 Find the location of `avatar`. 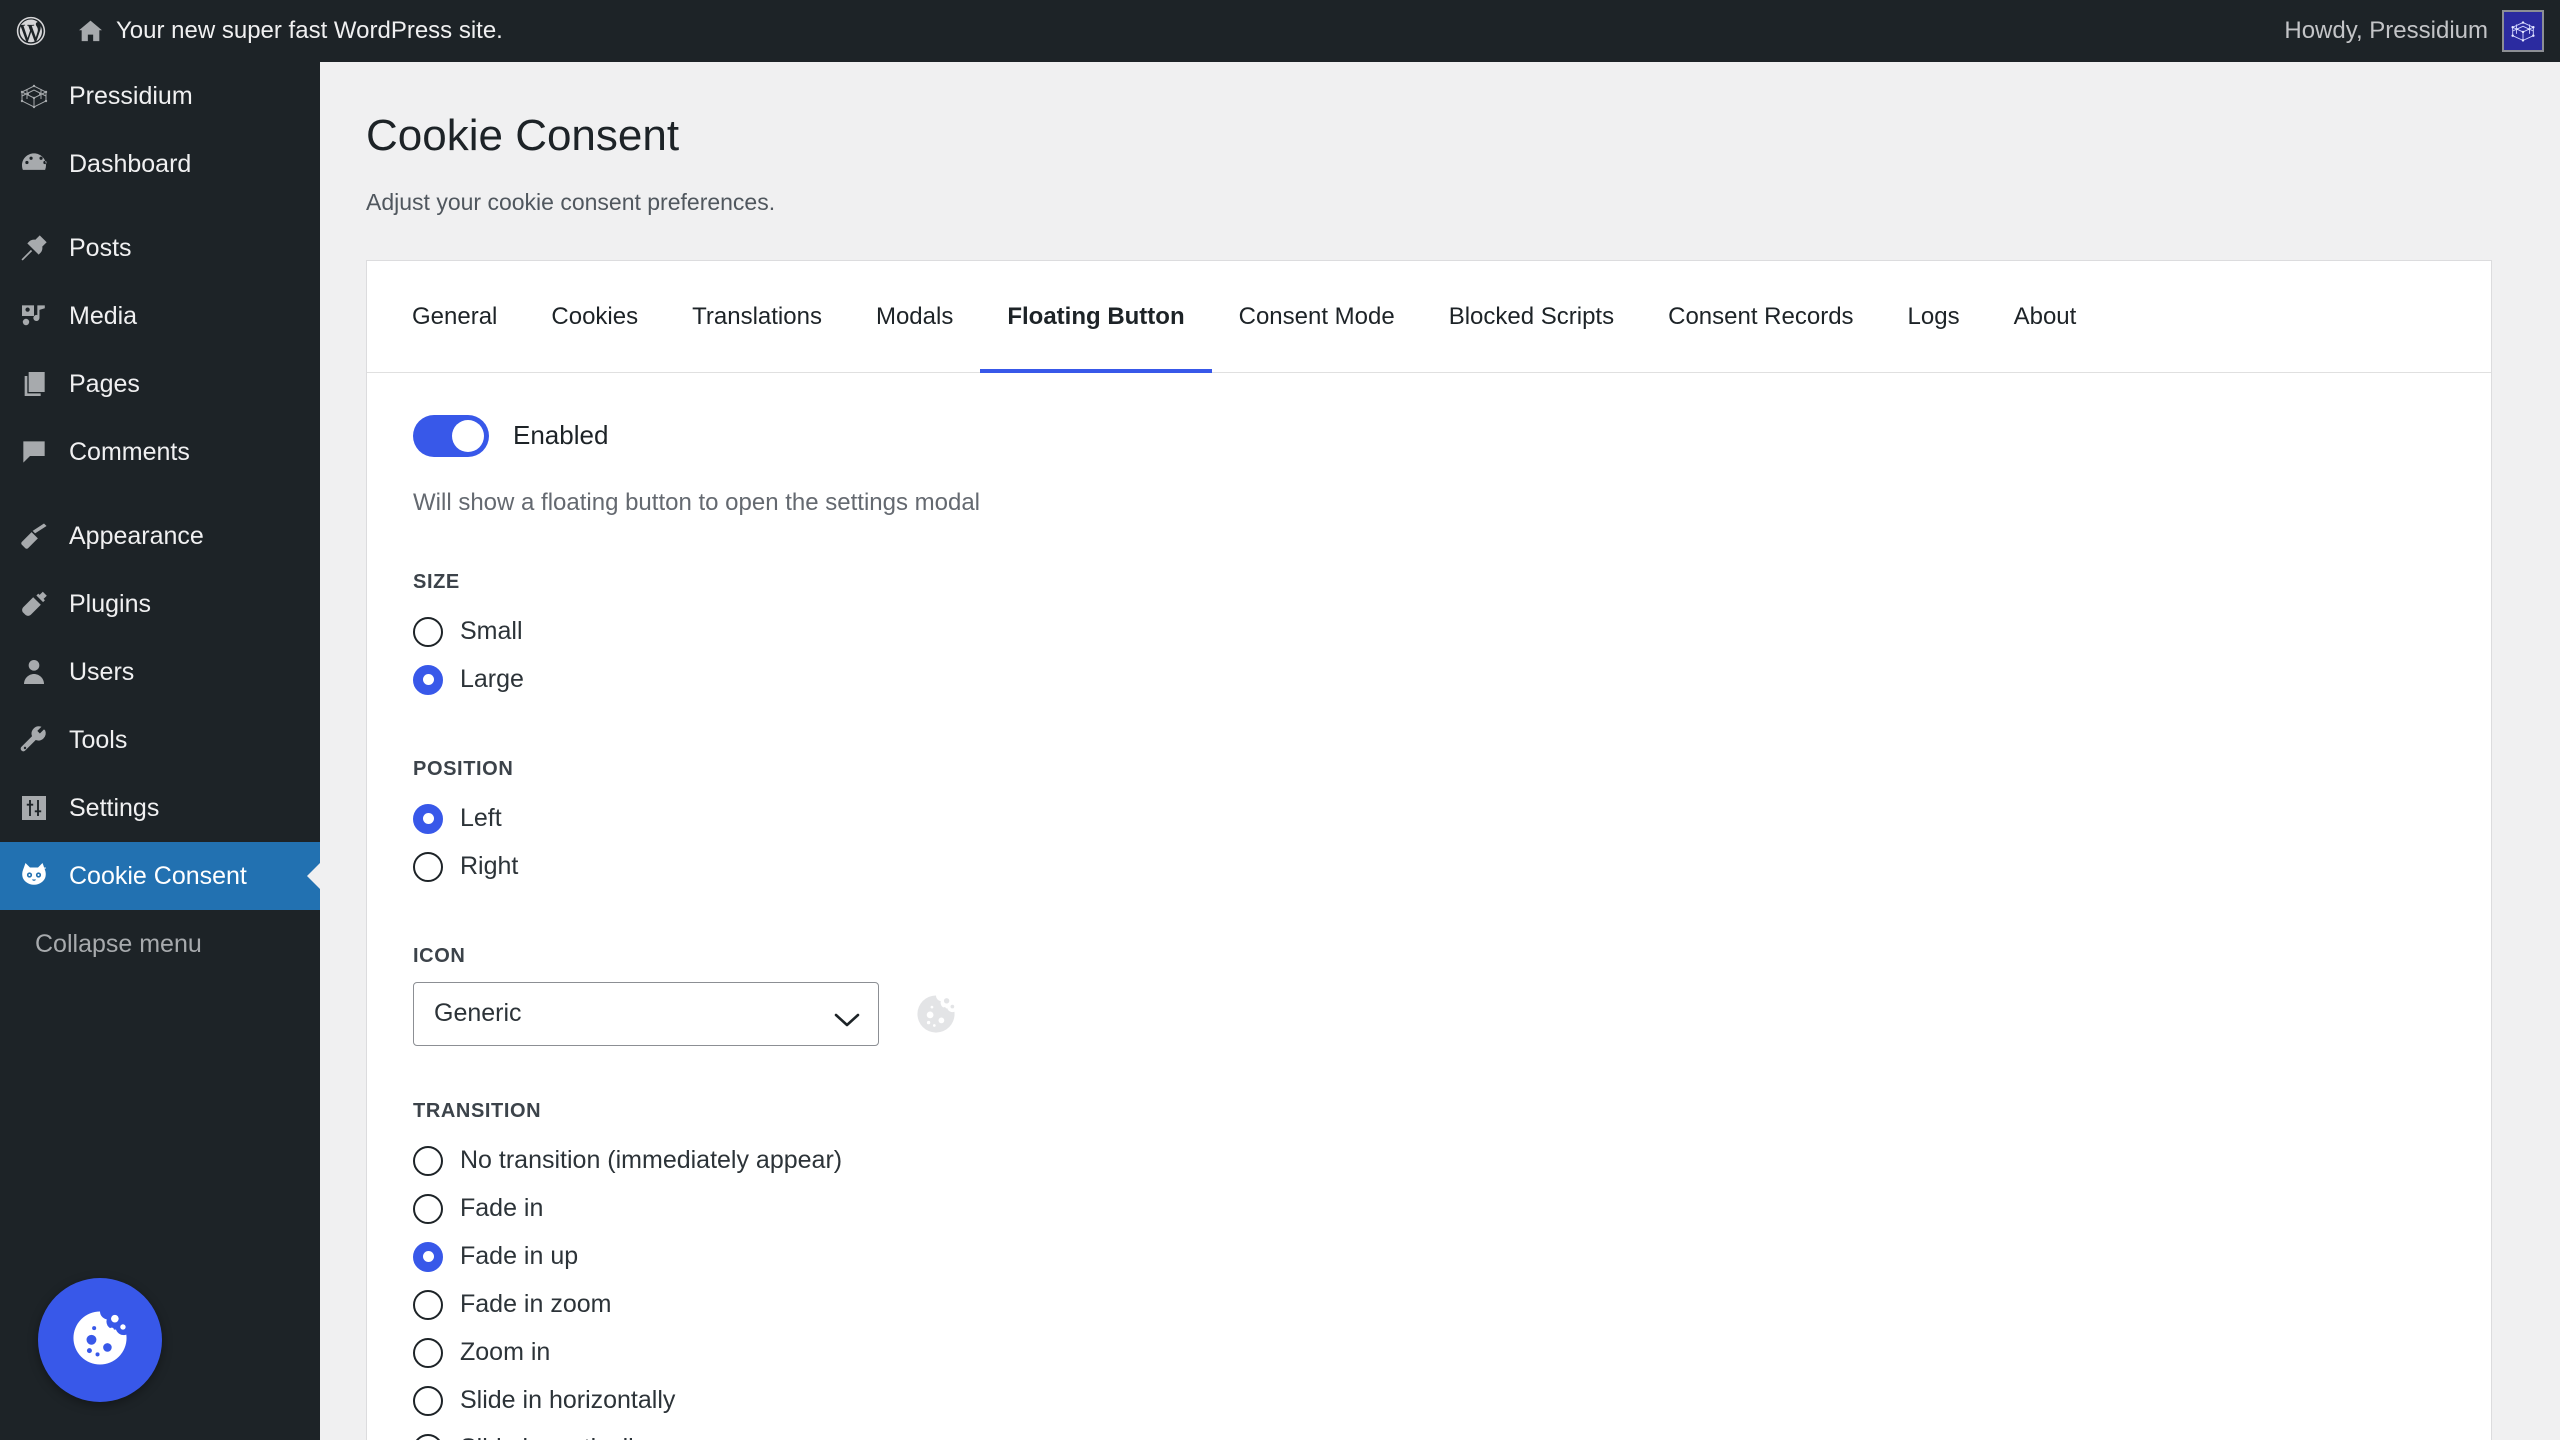

avatar is located at coordinates (2523, 31).